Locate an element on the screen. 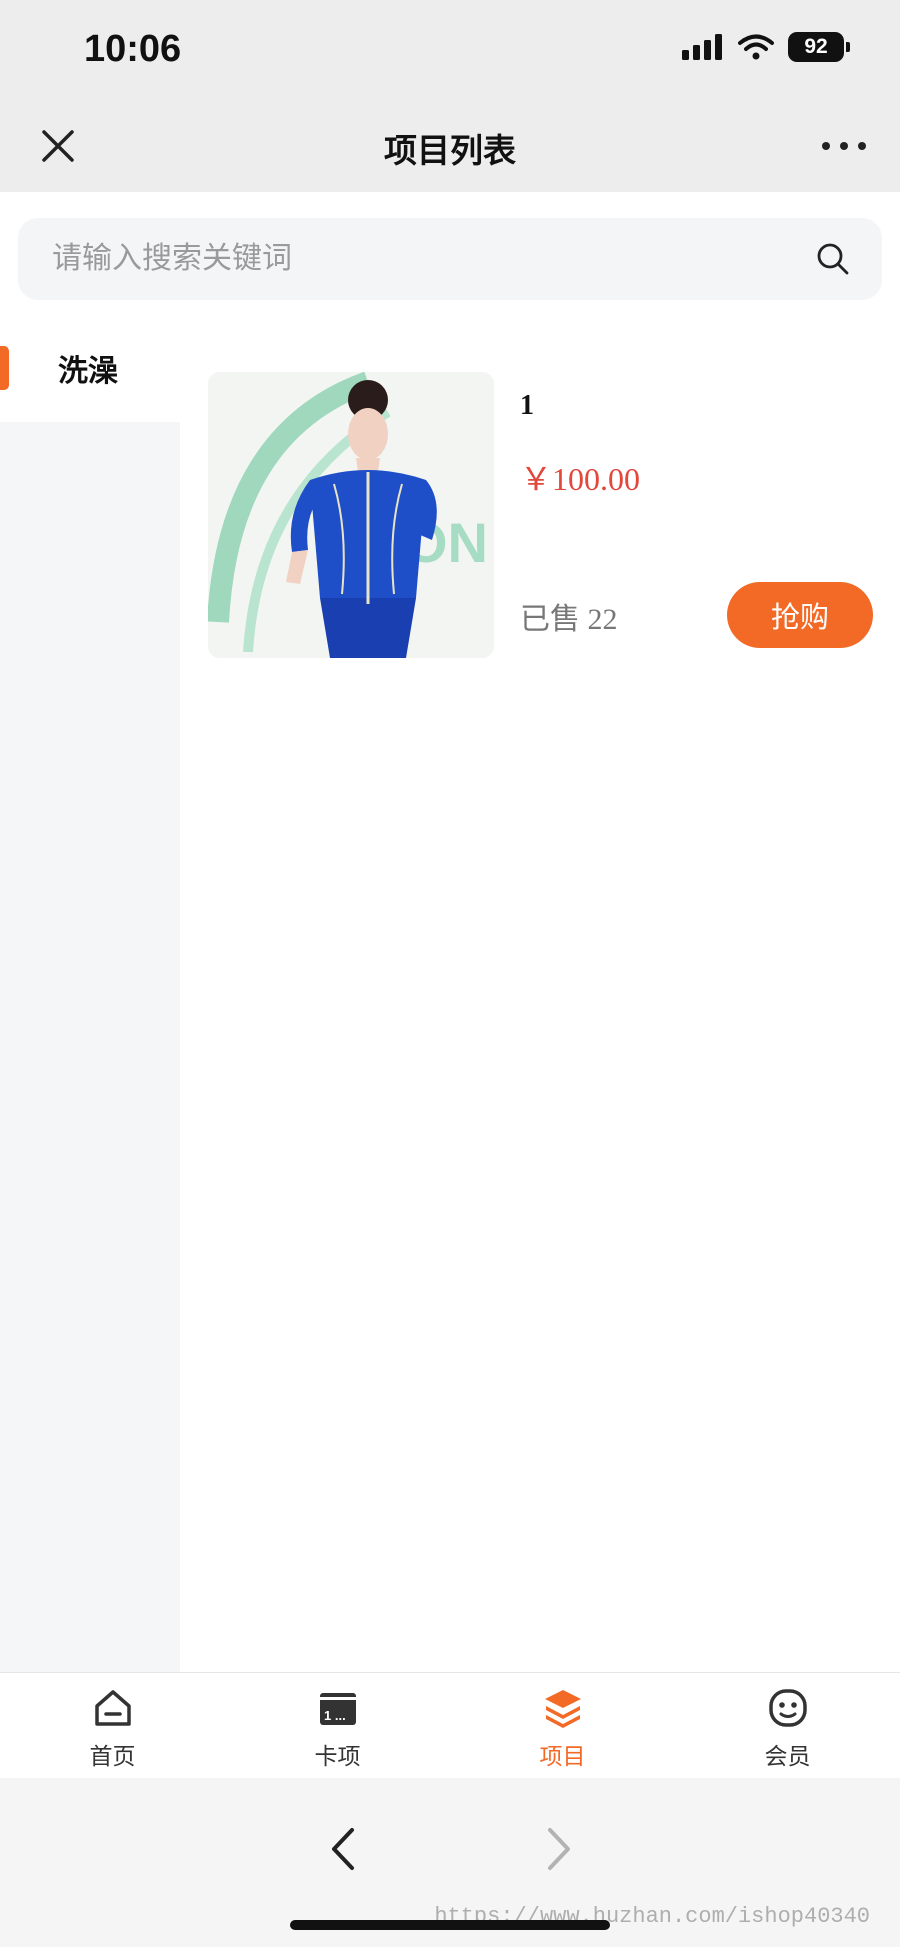 Image resolution: width=900 pixels, height=1947 pixels. sidebar-item-wash: 洗澡 is located at coordinates (90, 367).